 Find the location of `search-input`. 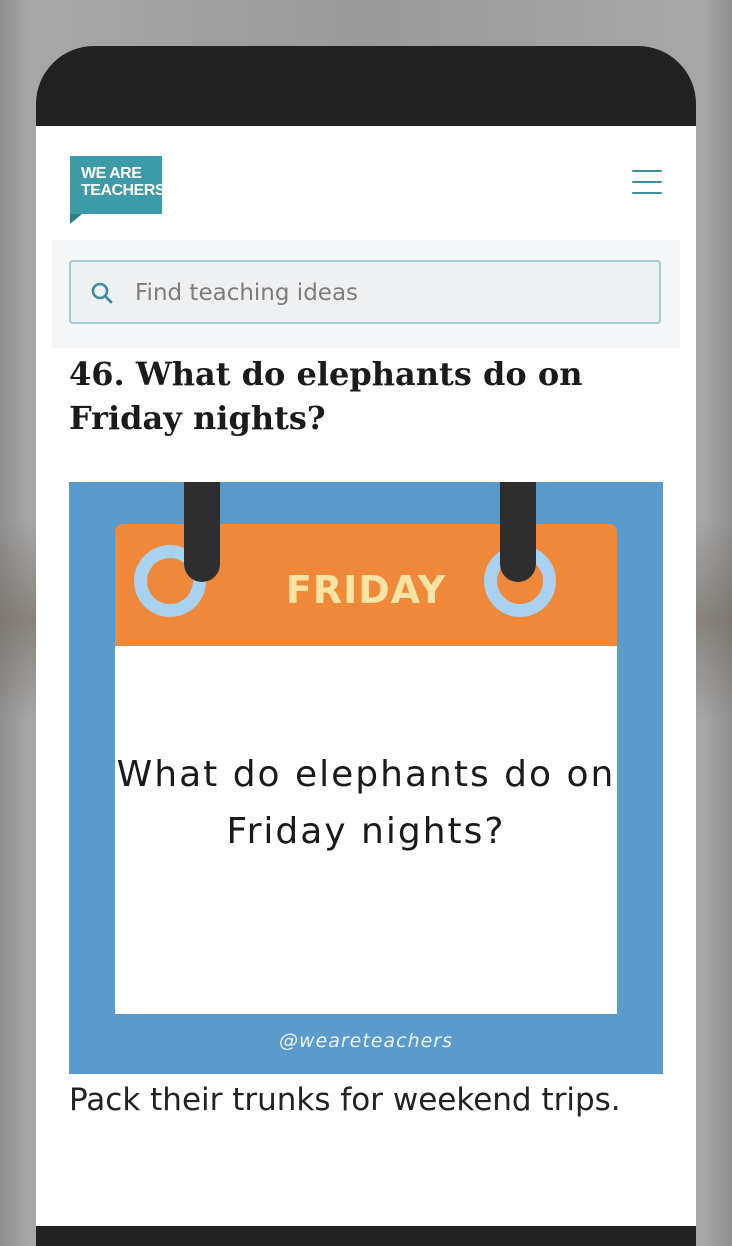

search-input is located at coordinates (385, 293).